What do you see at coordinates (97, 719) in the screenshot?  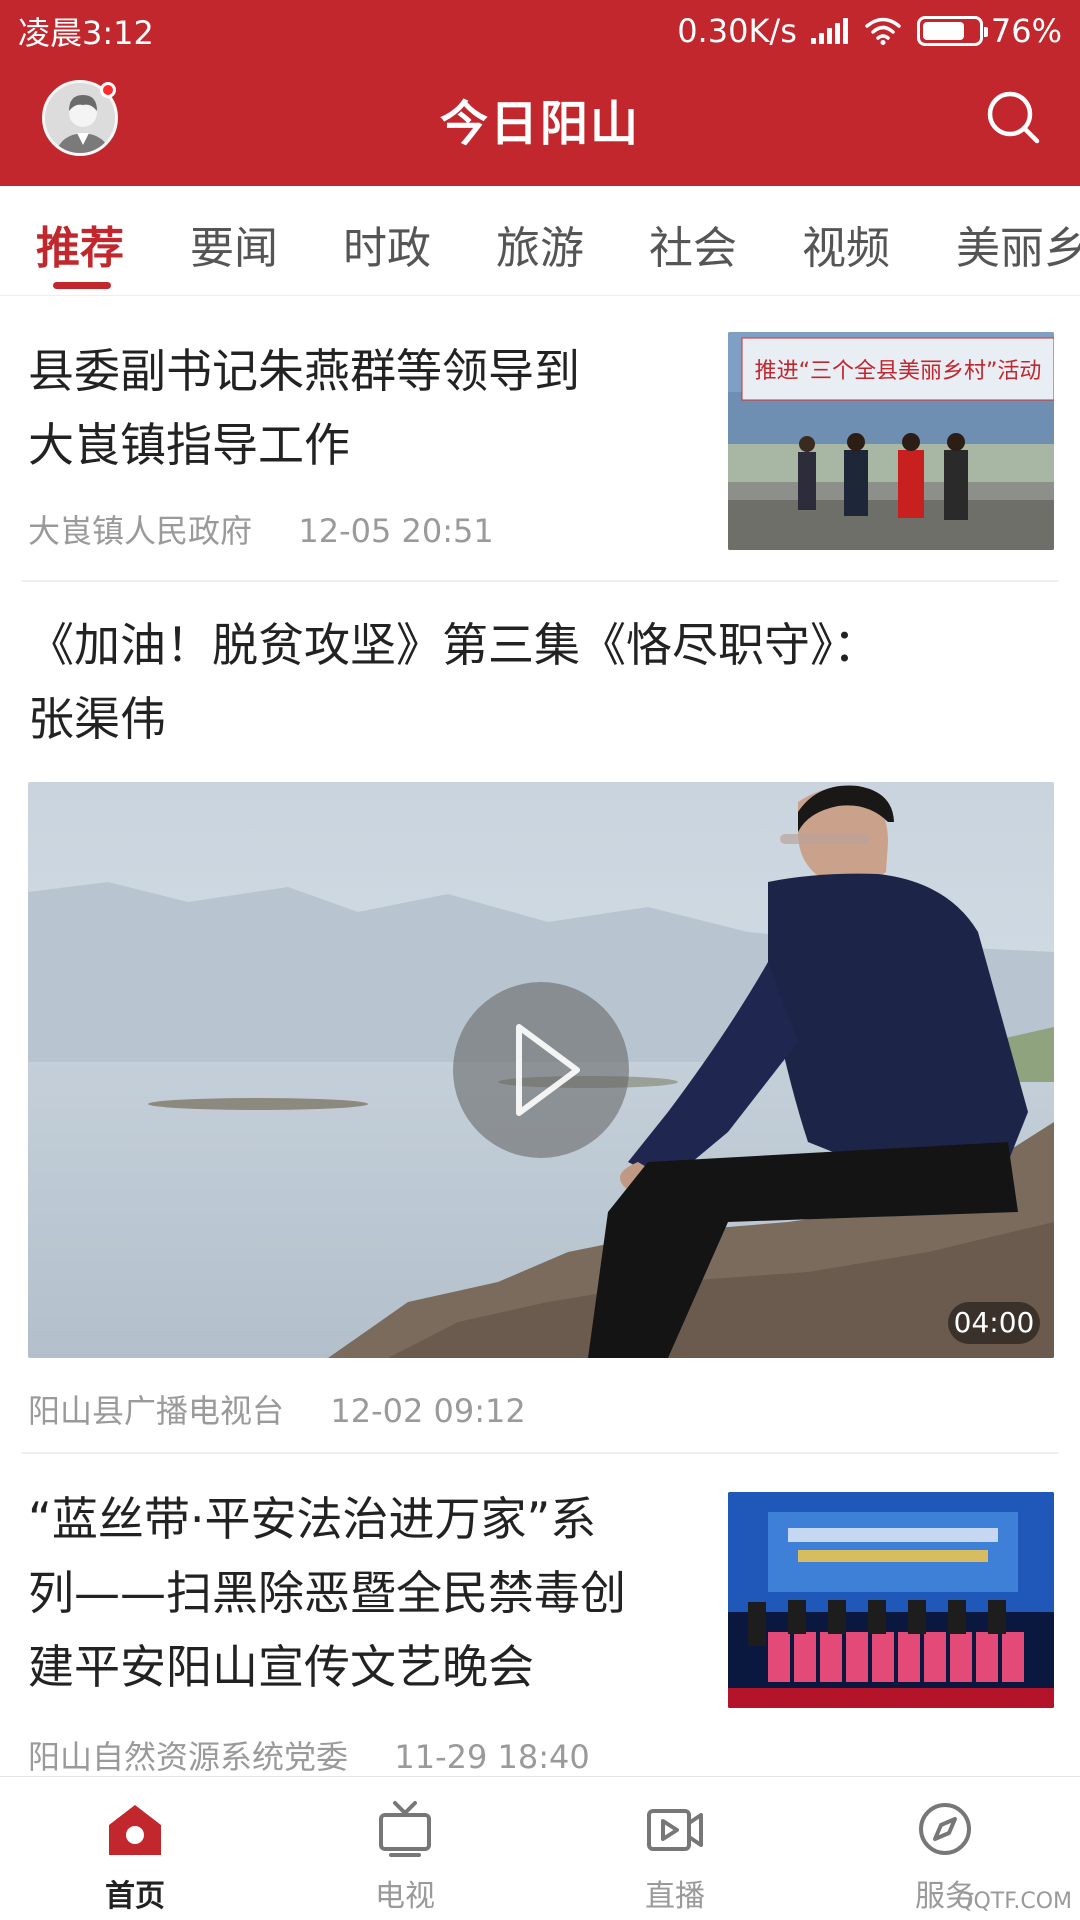 I see `title-line: 张渠伟` at bounding box center [97, 719].